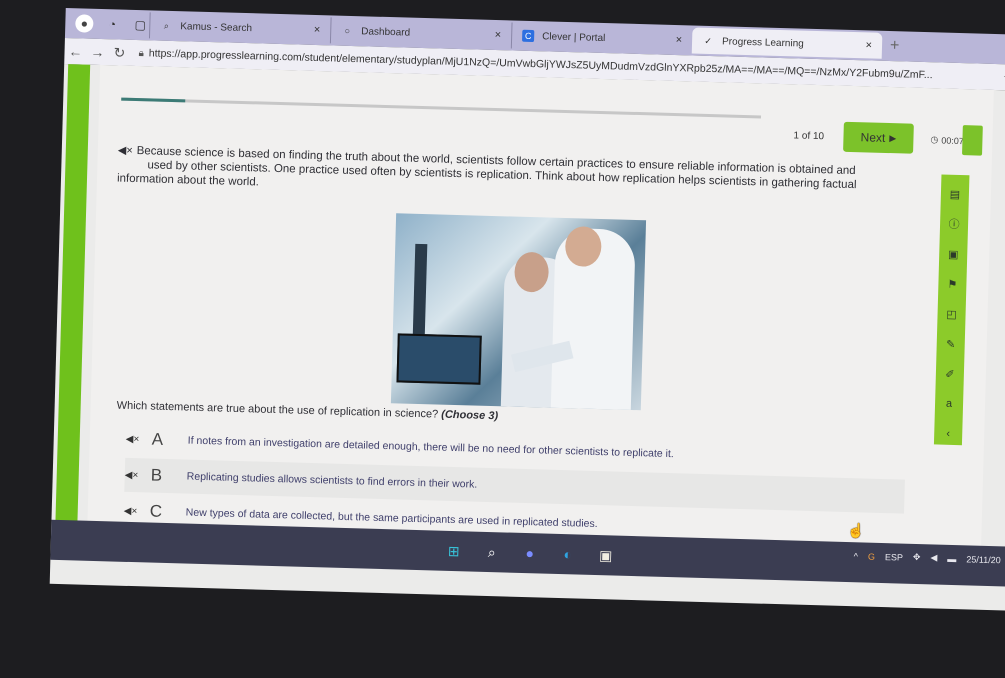  What do you see at coordinates (893, 137) in the screenshot?
I see `play-arrow-icon: ▶` at bounding box center [893, 137].